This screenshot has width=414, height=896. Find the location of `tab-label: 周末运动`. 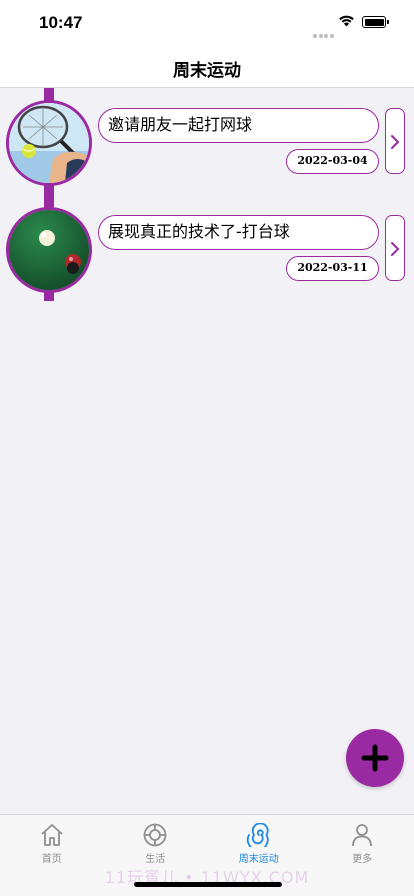

tab-label: 周末运动 is located at coordinates (258, 859).